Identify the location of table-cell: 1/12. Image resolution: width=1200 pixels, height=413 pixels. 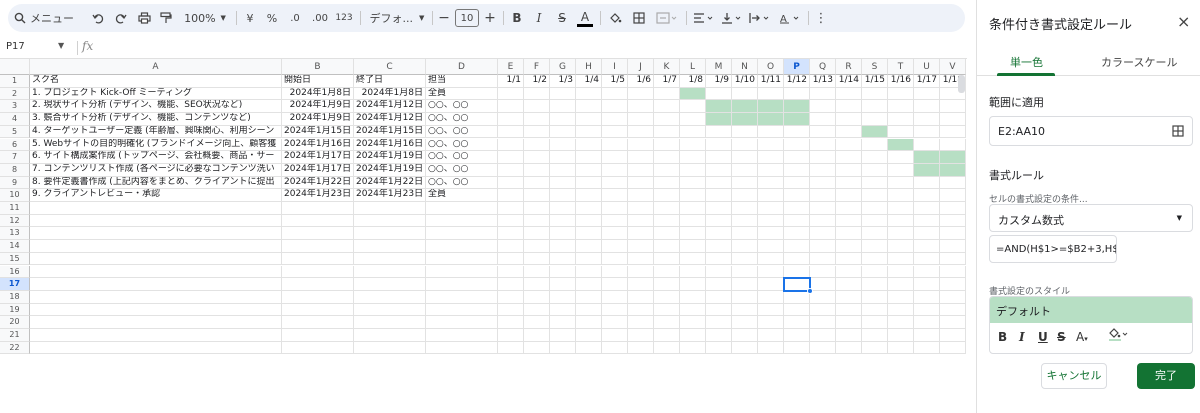
(797, 81).